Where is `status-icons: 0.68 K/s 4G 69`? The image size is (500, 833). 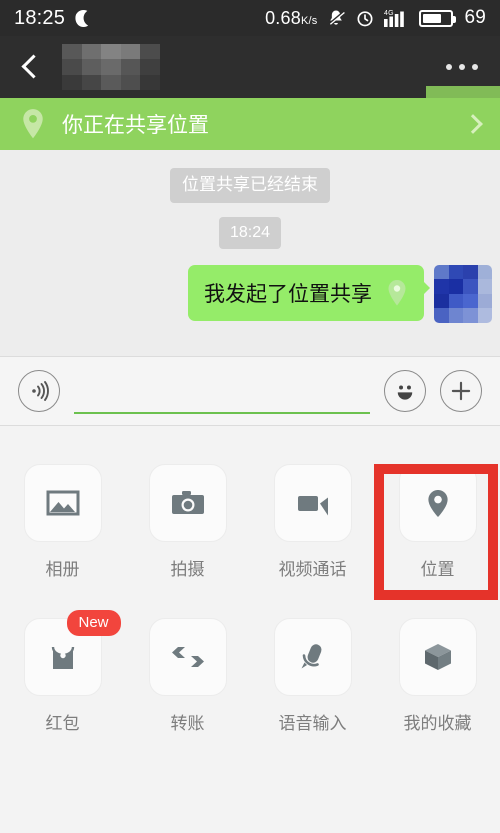
status-icons: 0.68 K/s 4G 69 is located at coordinates (375, 18).